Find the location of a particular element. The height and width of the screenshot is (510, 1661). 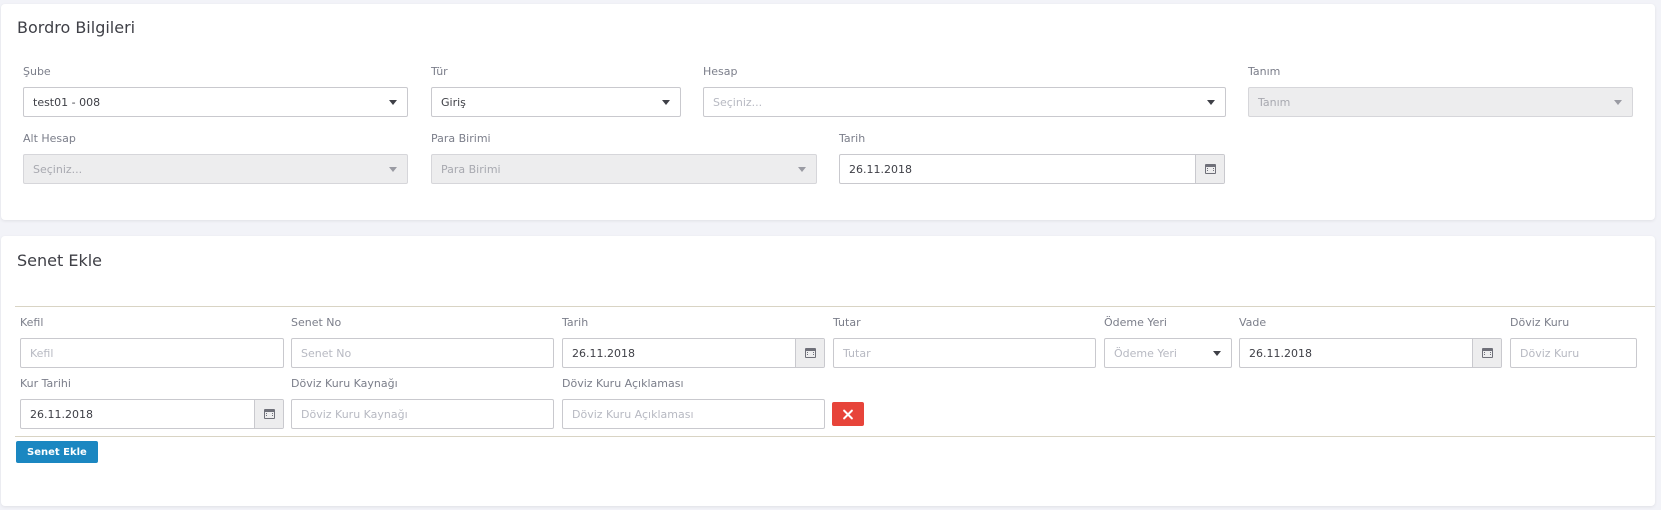

doviz-kuru-label: Döviz Kuru is located at coordinates (1540, 322).